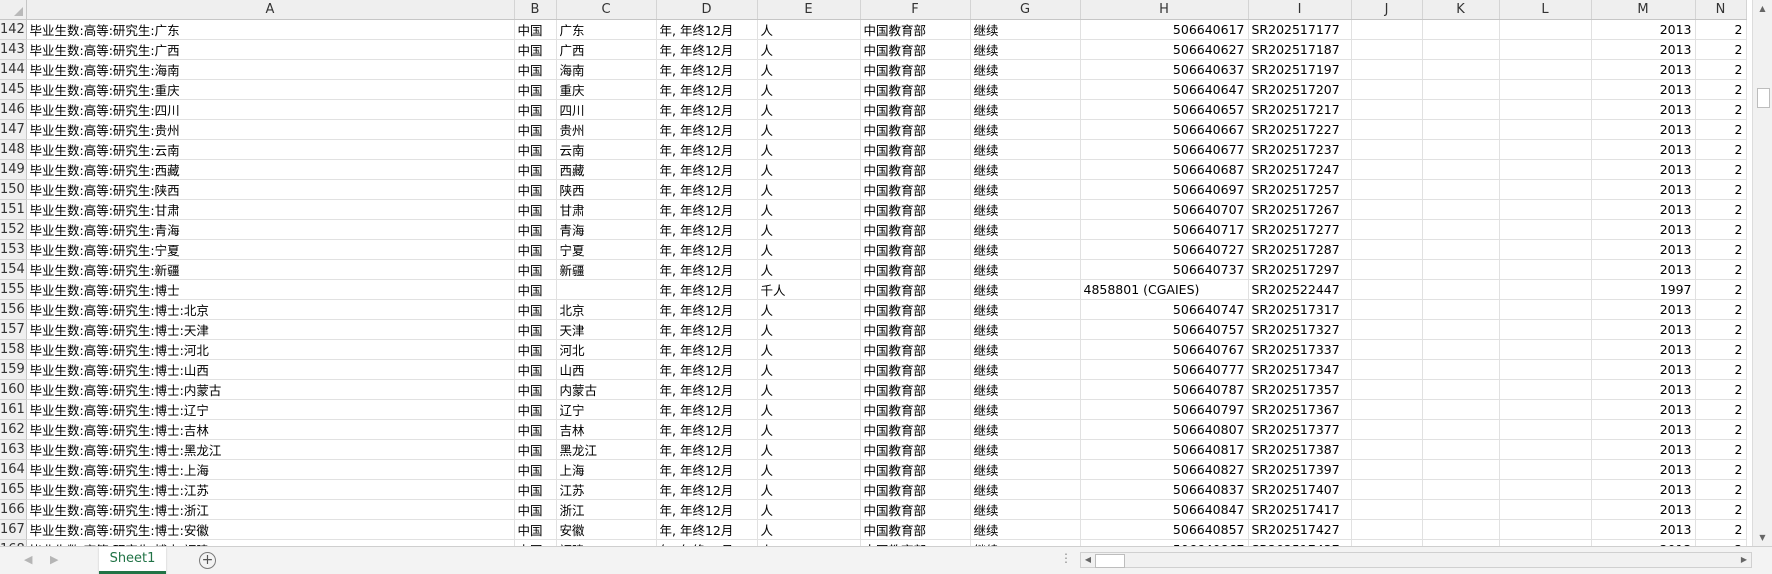 This screenshot has width=1772, height=574. I want to click on cell-I: SR202517337, so click(1300, 349).